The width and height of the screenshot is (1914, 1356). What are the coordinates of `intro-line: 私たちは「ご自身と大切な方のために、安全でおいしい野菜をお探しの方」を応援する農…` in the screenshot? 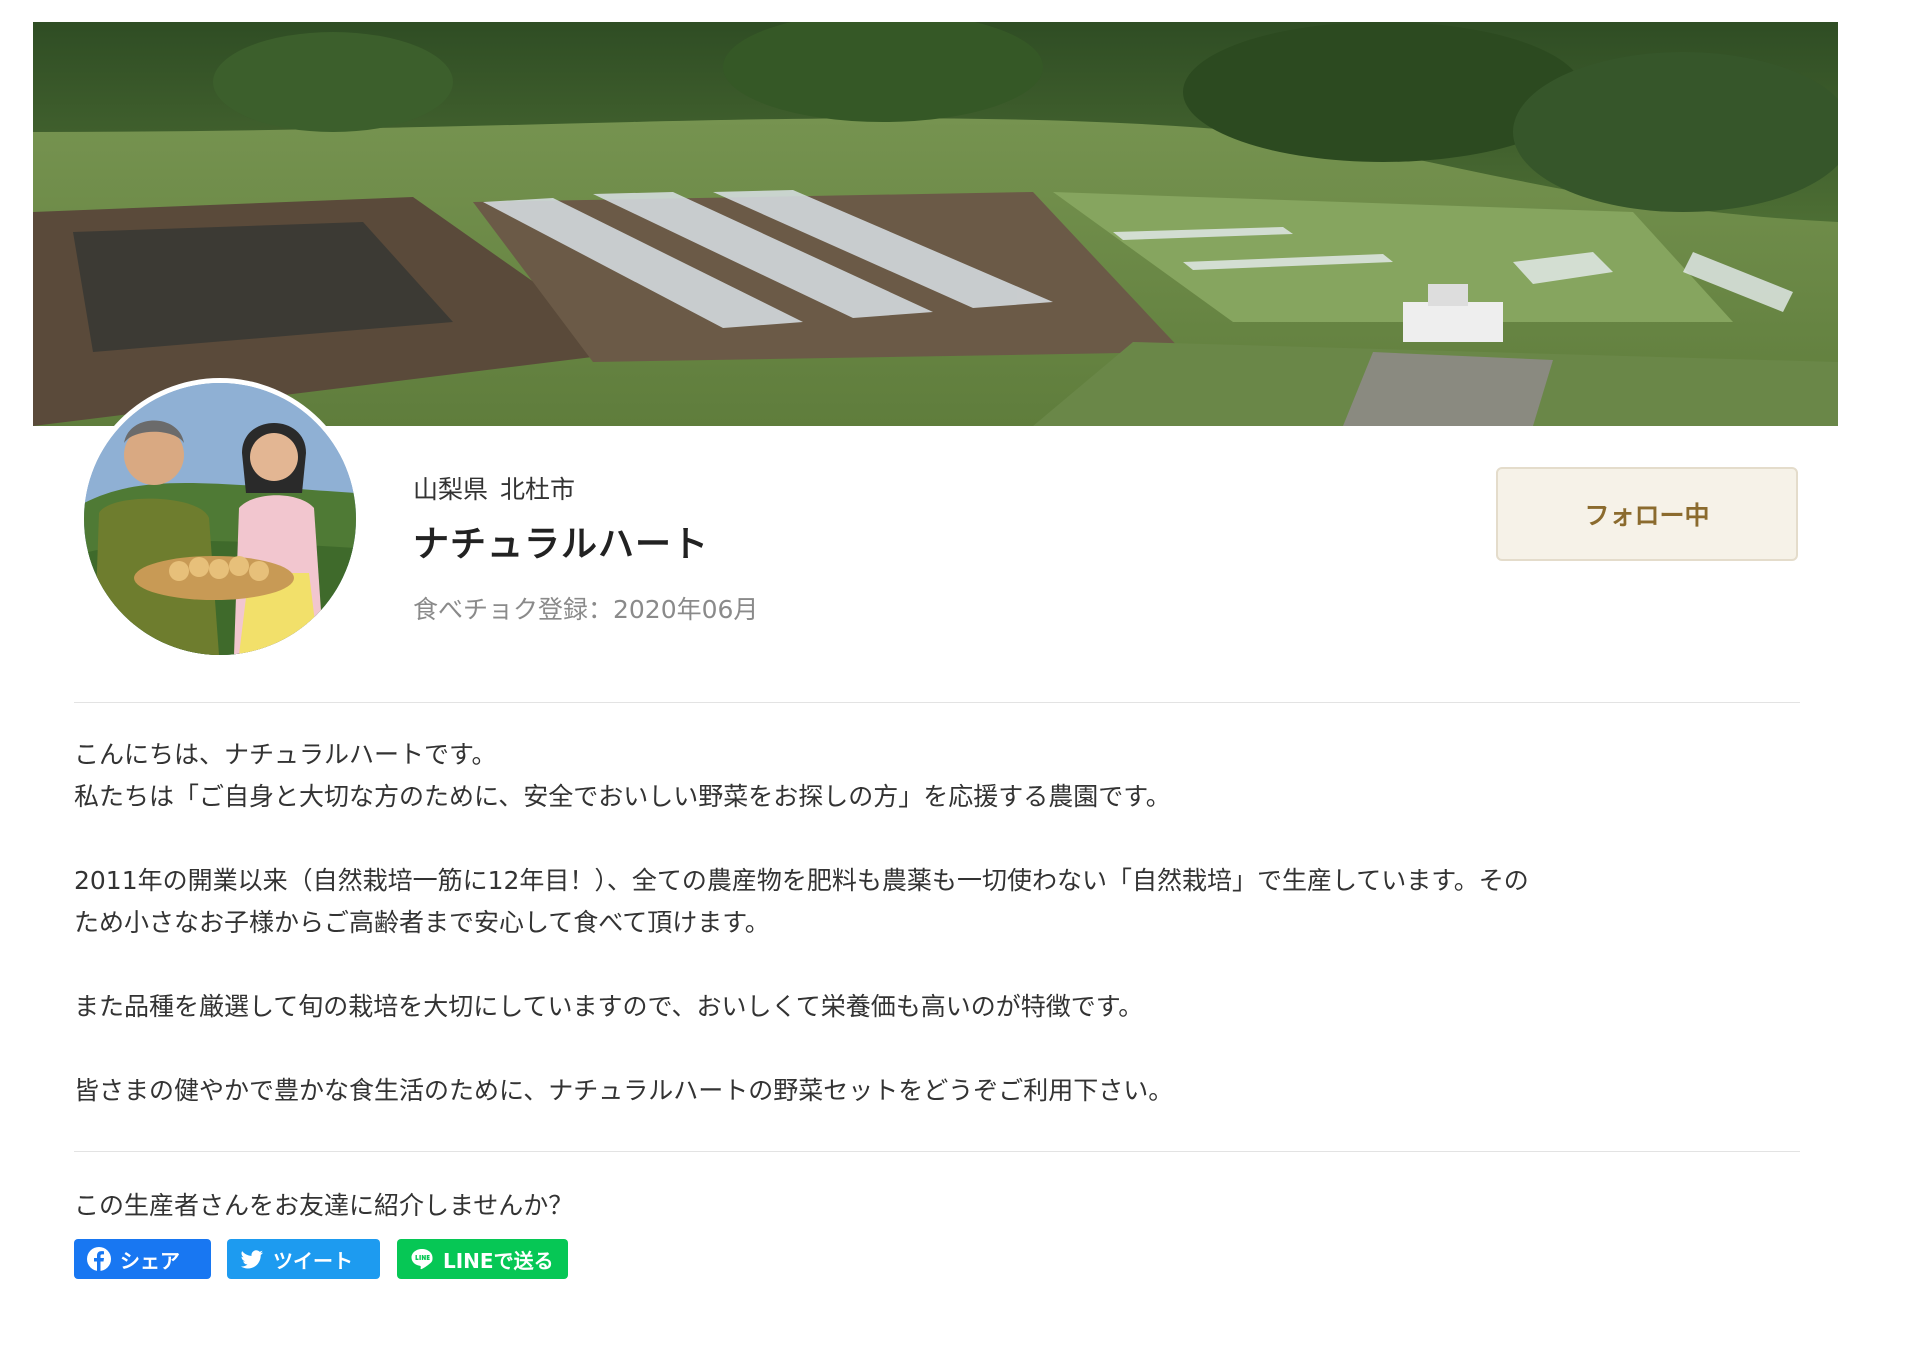 It's located at (622, 796).